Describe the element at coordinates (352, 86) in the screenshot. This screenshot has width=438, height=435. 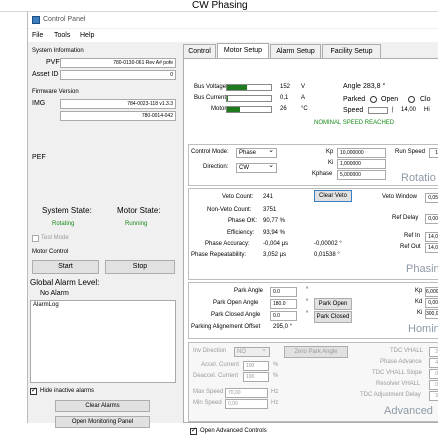
I see `angle-label: Angle` at that location.